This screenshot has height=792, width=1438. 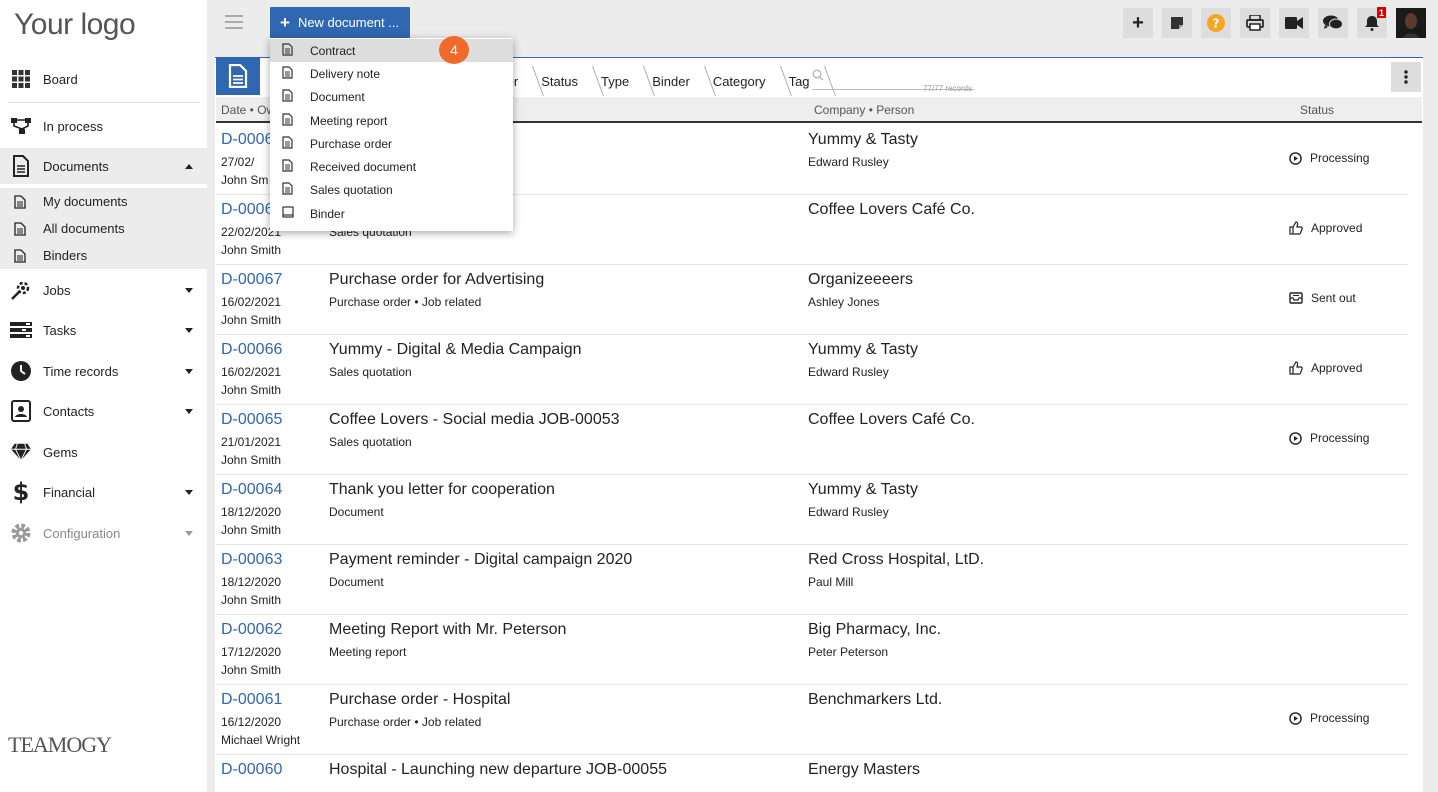 What do you see at coordinates (848, 162) in the screenshot?
I see `contact-person: Edward Rusley` at bounding box center [848, 162].